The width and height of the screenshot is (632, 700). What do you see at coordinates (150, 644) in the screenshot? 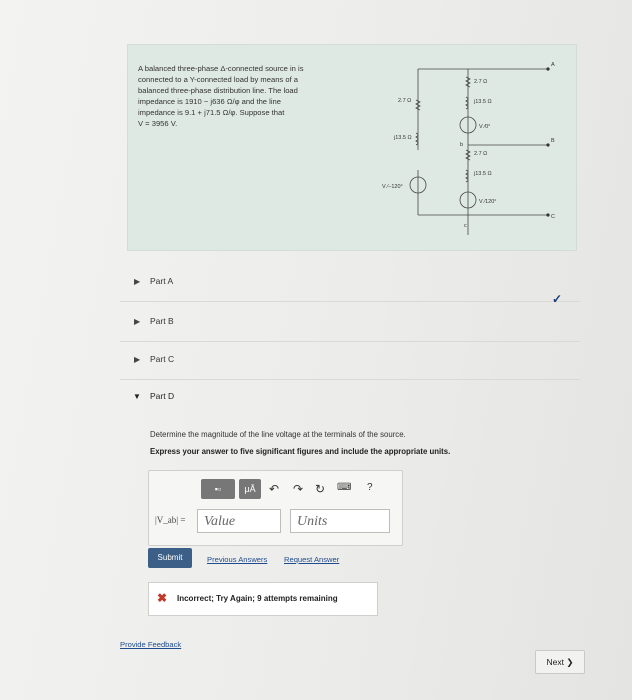
I see `provide-feedback-link: Provide Feedback` at bounding box center [150, 644].